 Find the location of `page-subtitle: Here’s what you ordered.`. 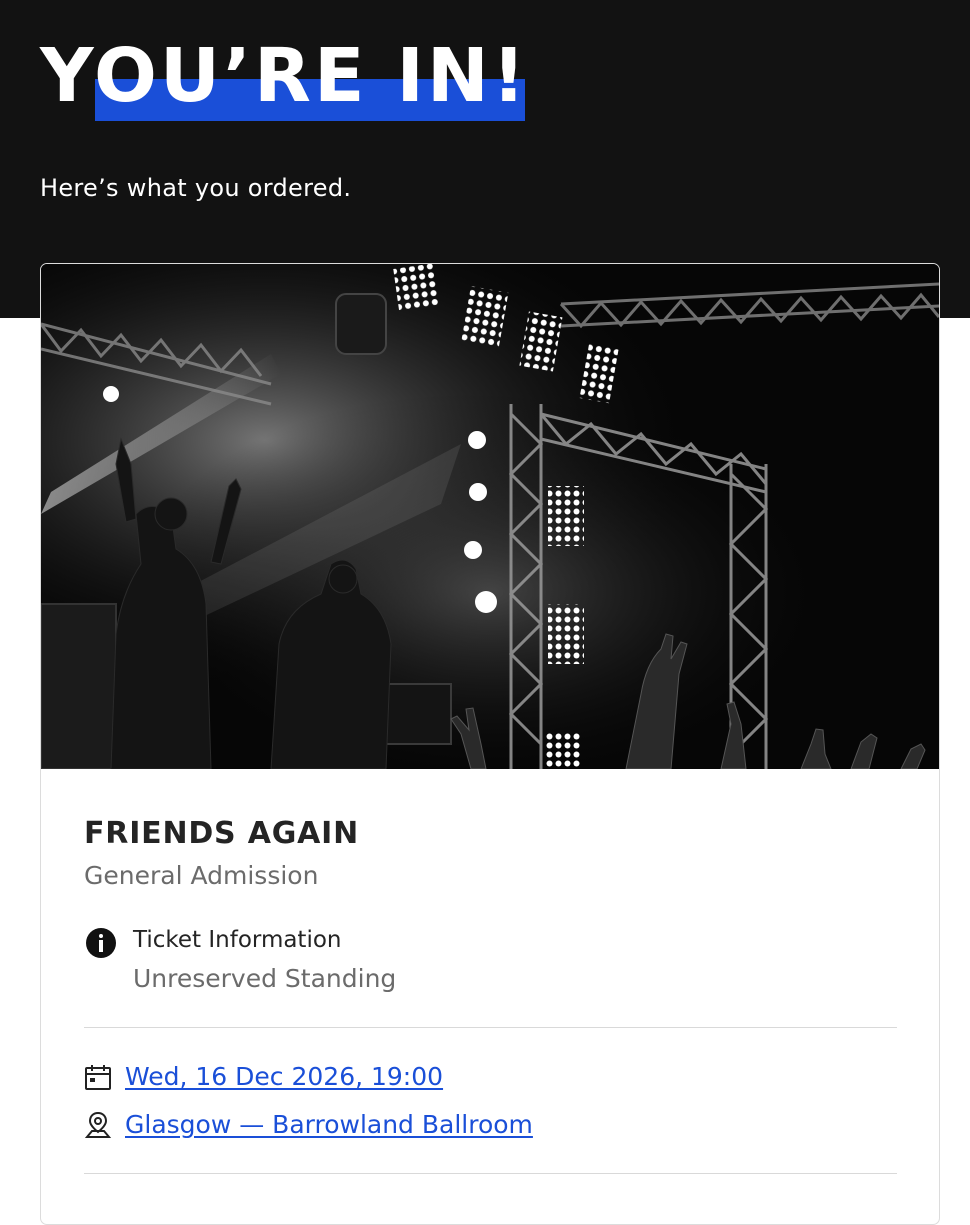

page-subtitle: Here’s what you ordered. is located at coordinates (196, 188).